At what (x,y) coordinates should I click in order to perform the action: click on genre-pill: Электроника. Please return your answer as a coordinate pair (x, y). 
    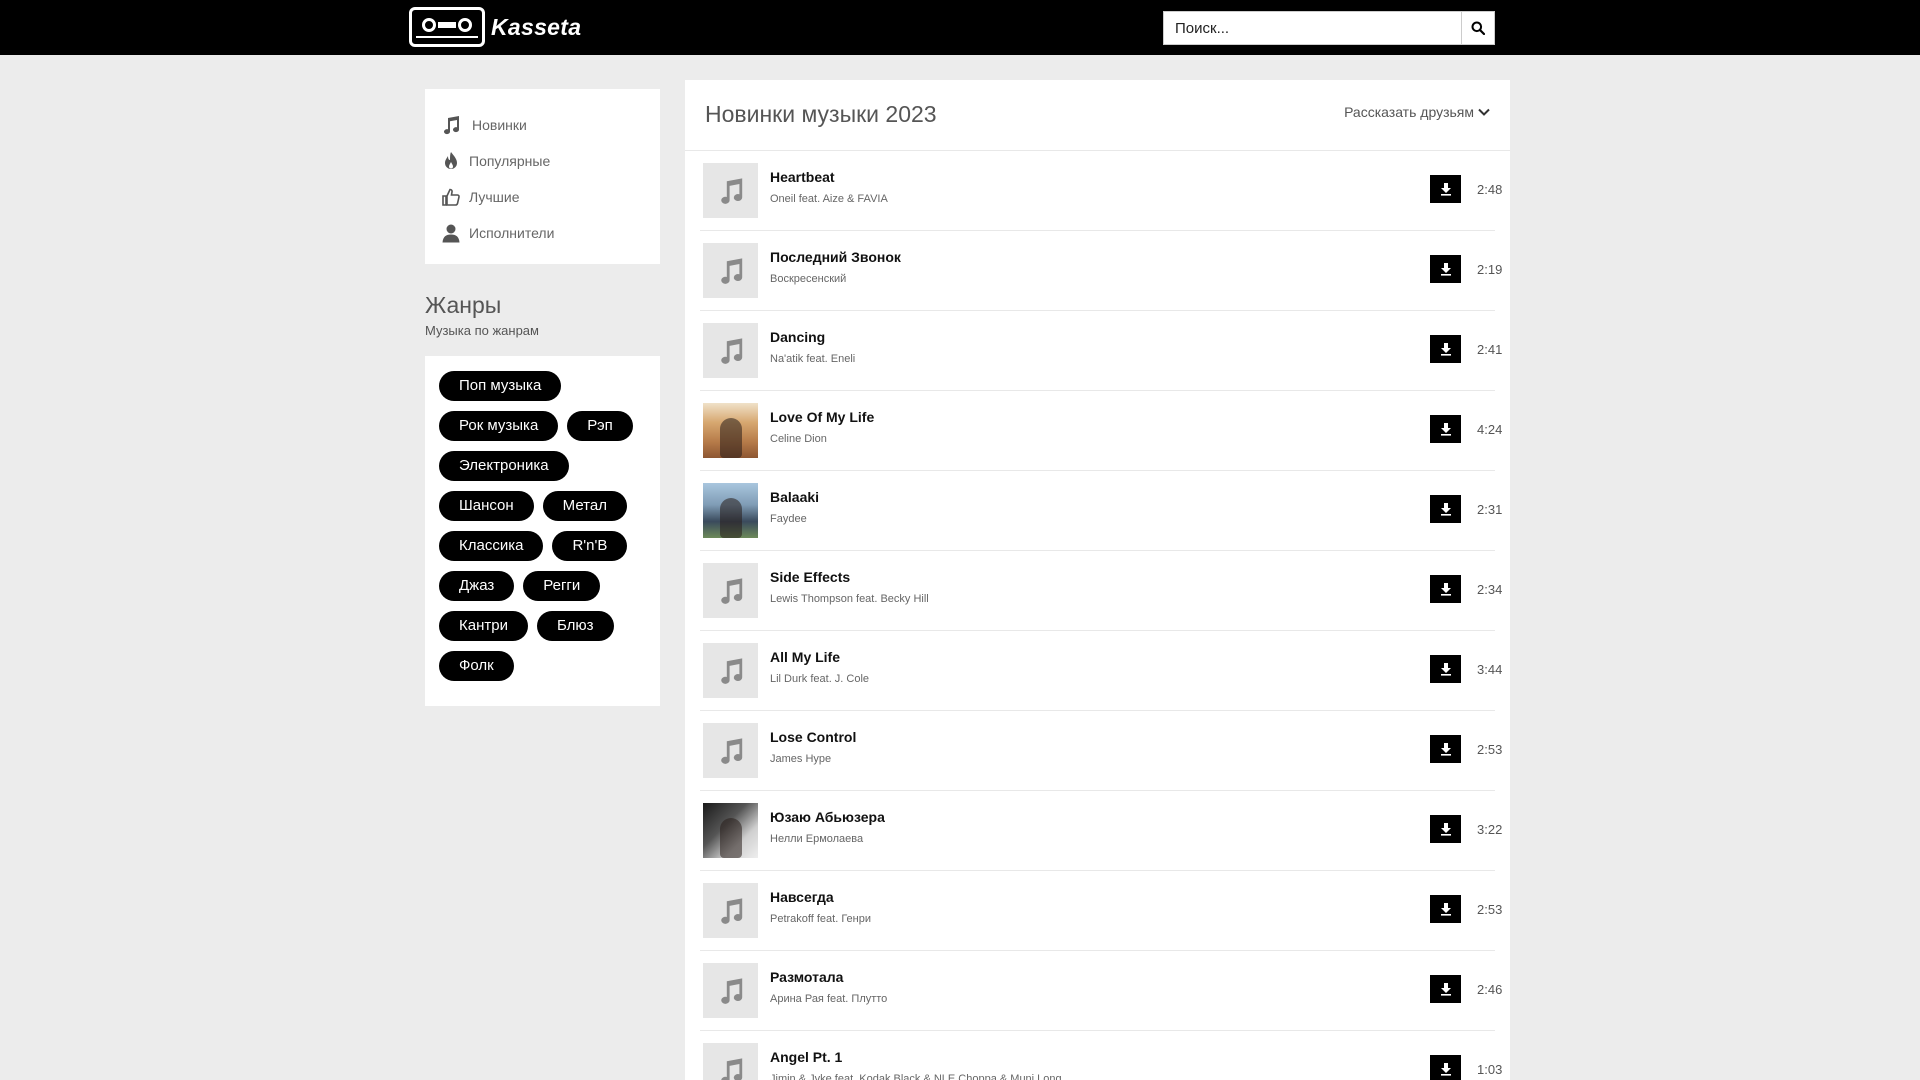
    Looking at the image, I should click on (504, 466).